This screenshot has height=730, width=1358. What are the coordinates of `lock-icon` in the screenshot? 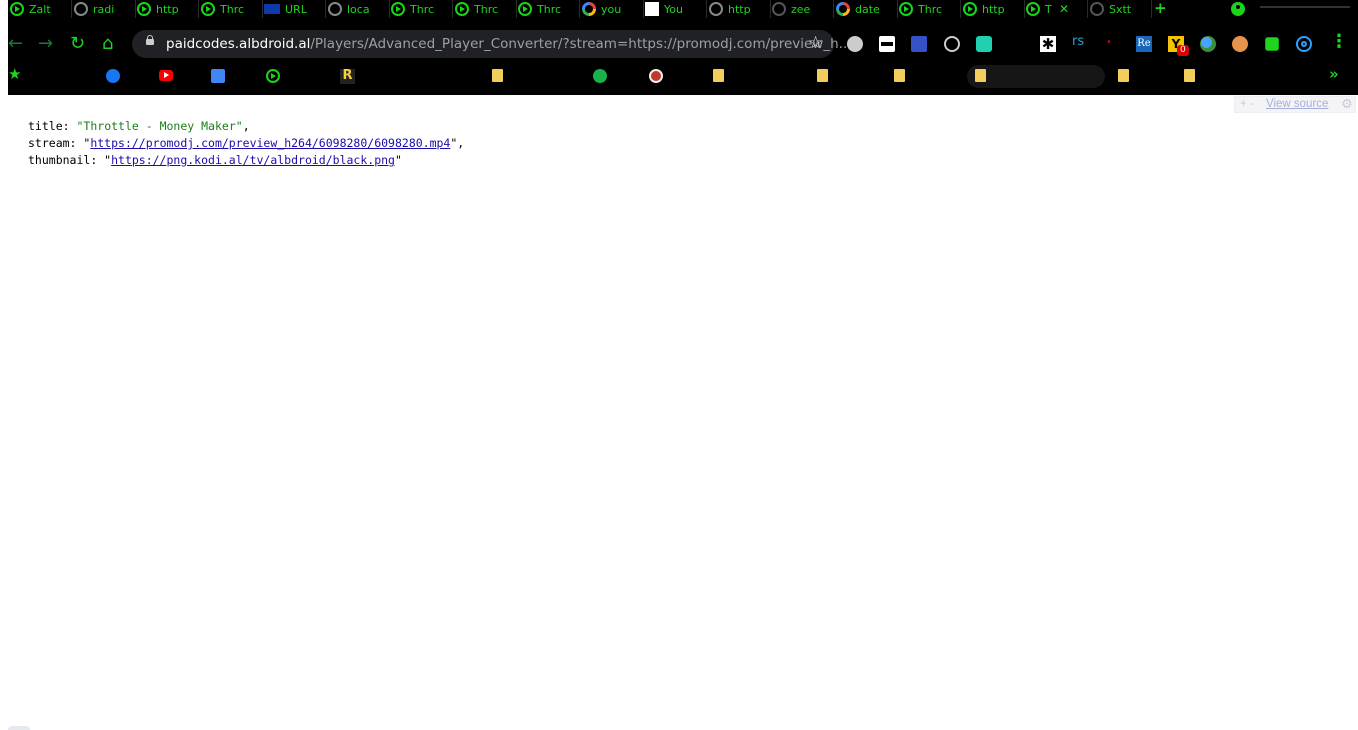 It's located at (150, 40).